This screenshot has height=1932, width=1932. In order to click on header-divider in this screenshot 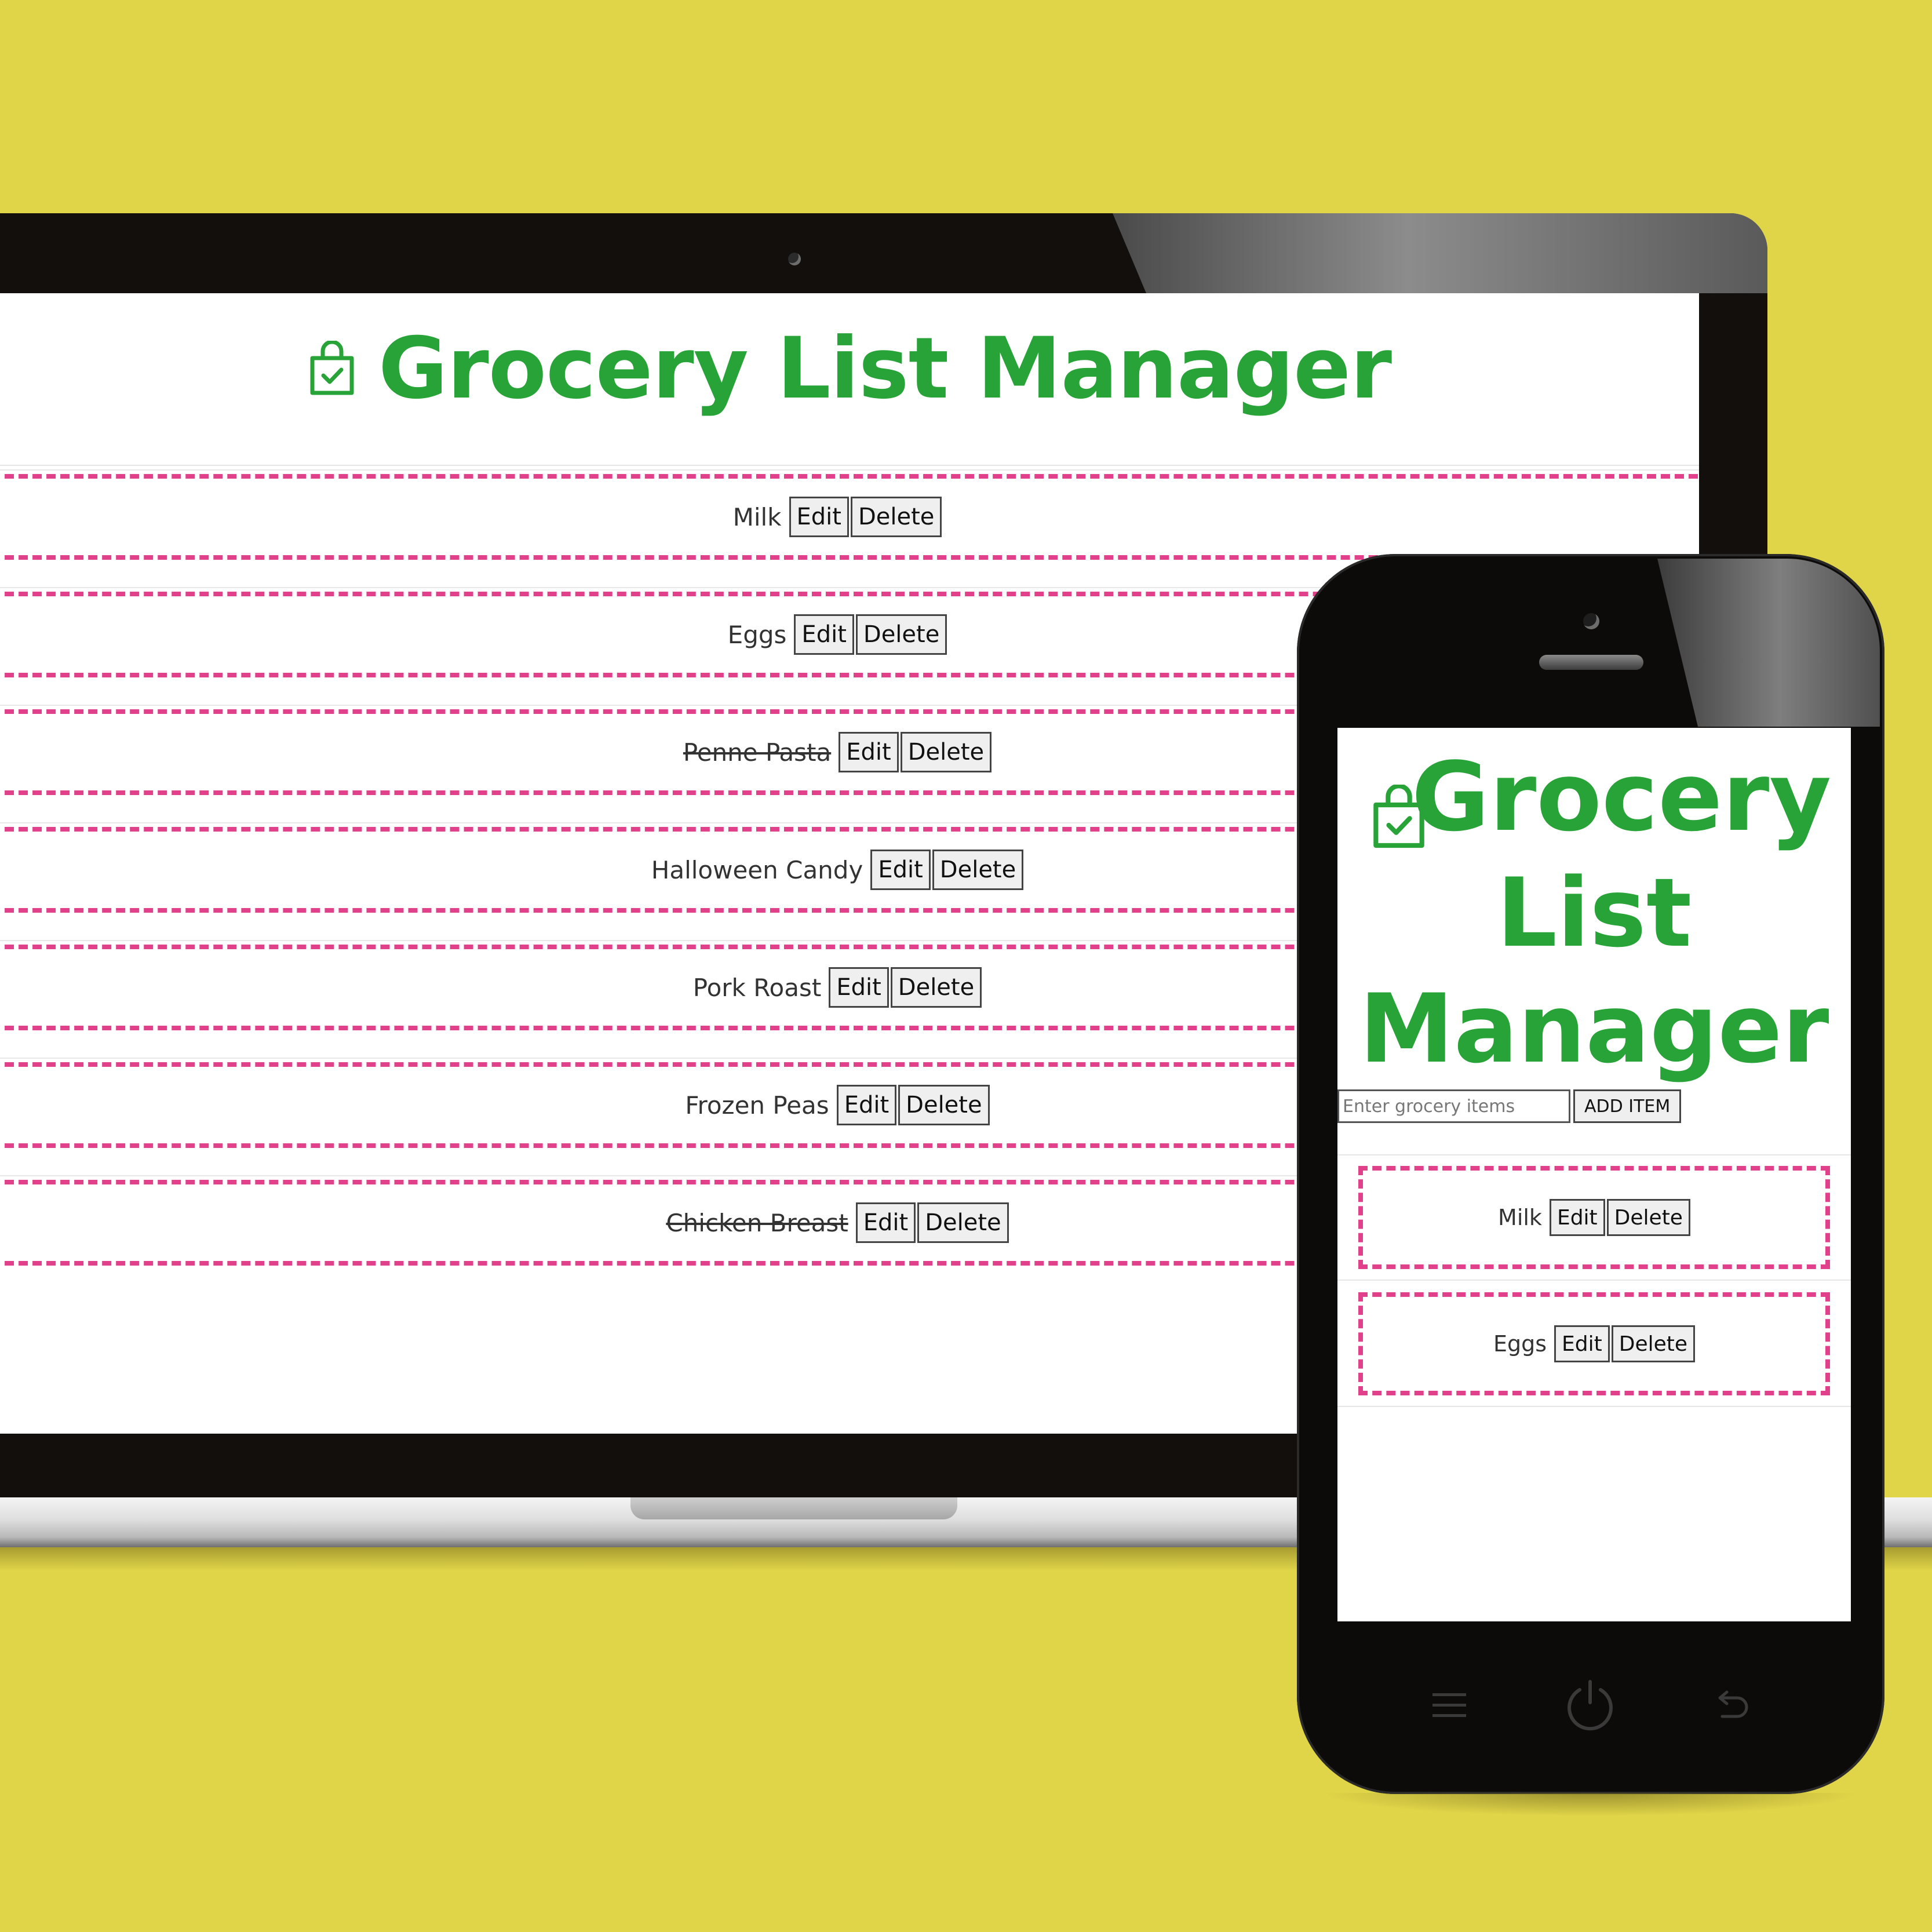, I will do `click(850, 465)`.